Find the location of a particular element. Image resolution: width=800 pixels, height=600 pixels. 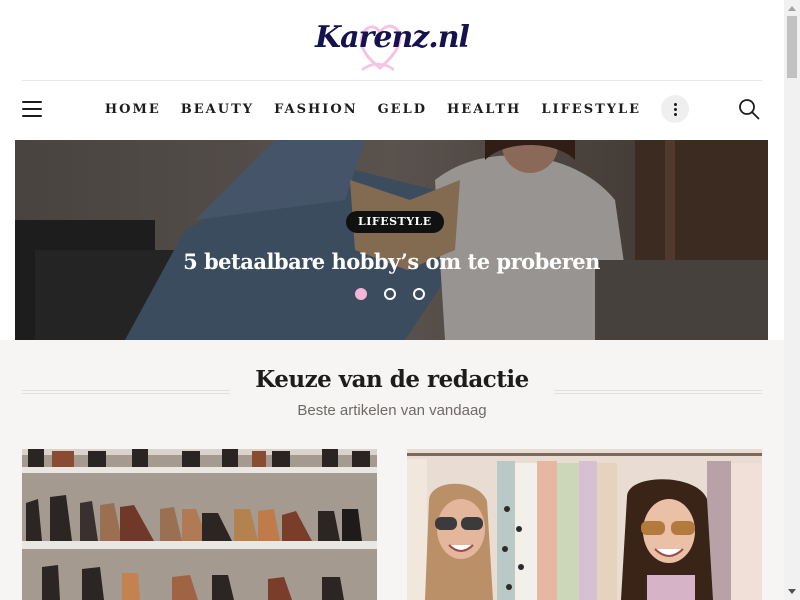

article-card-shoes is located at coordinates (199, 524).